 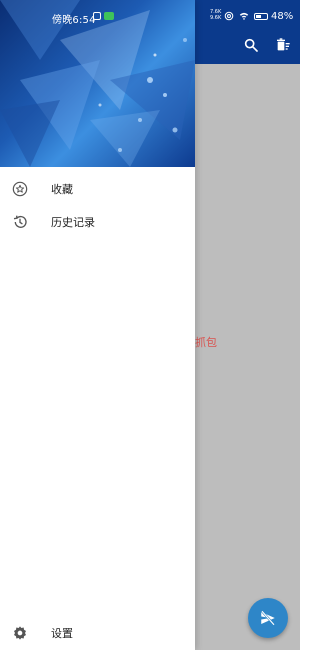 I want to click on wifi-icon, so click(x=244, y=16).